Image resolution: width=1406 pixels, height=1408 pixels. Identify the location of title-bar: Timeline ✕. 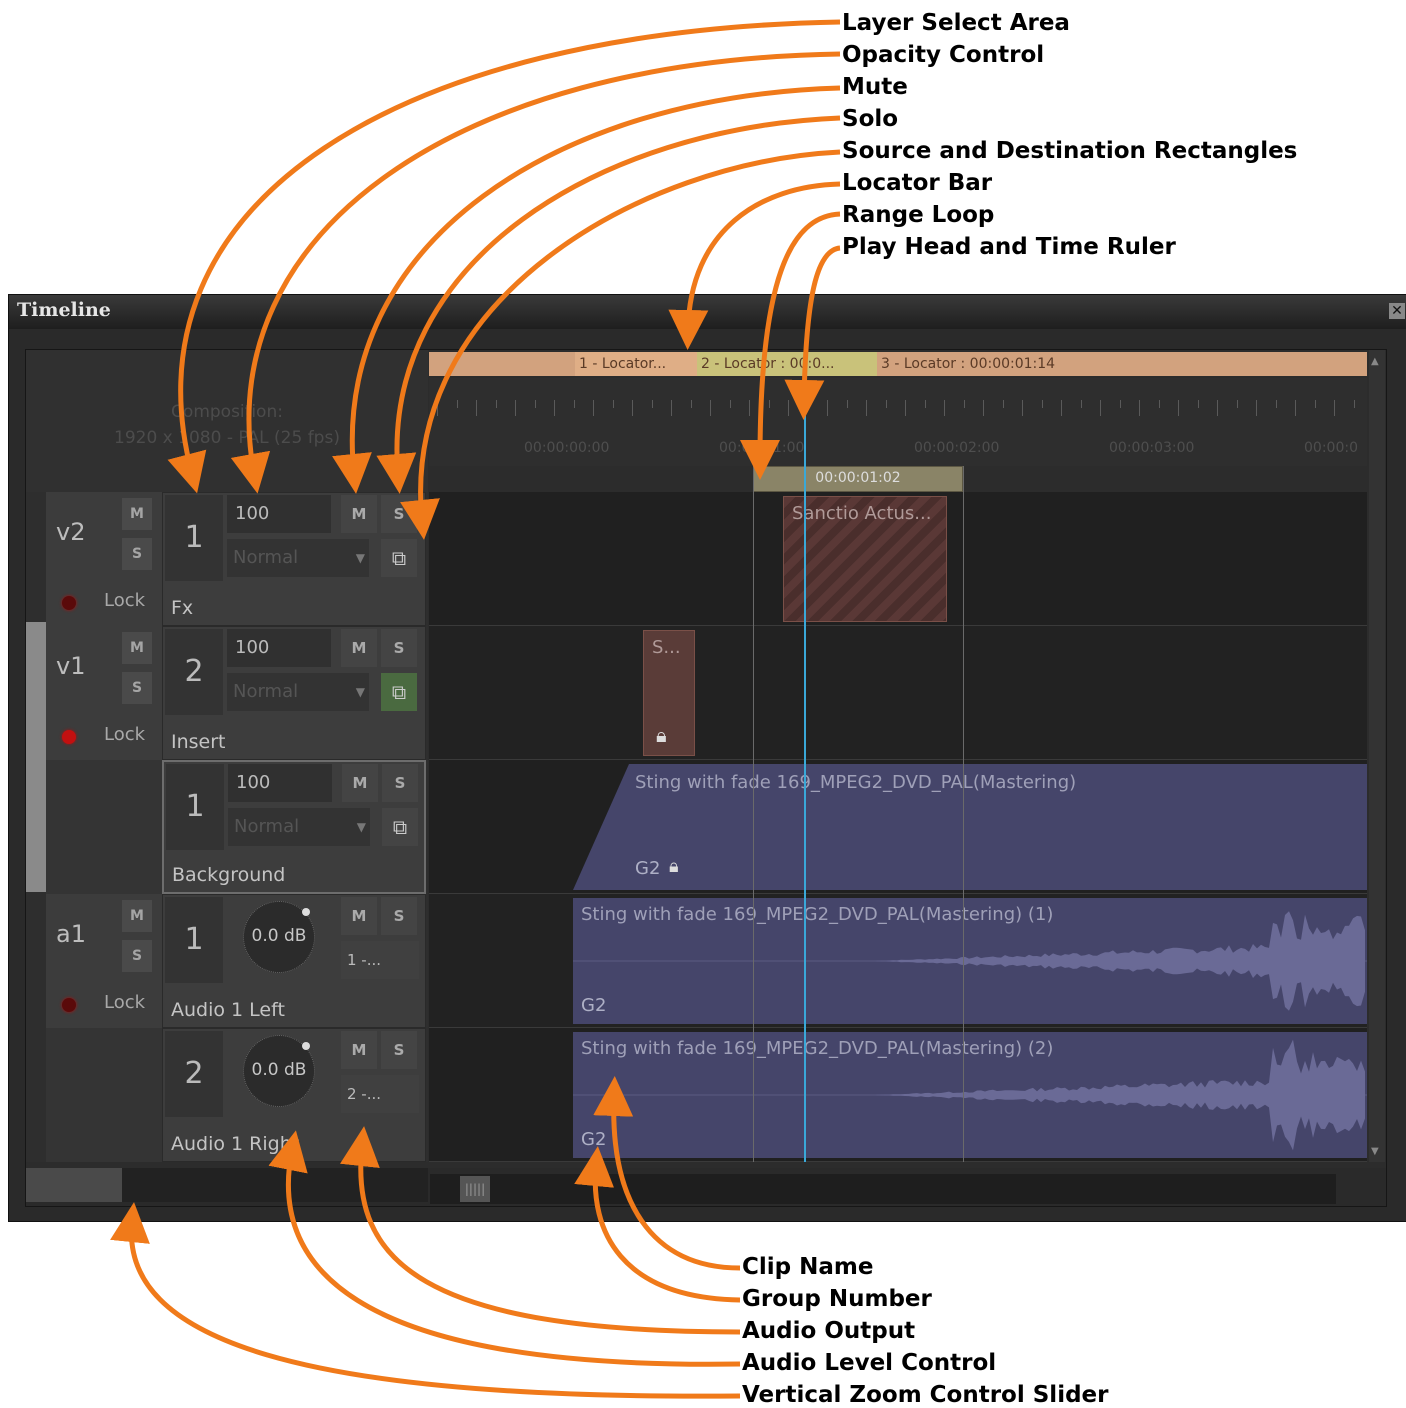
(707, 312).